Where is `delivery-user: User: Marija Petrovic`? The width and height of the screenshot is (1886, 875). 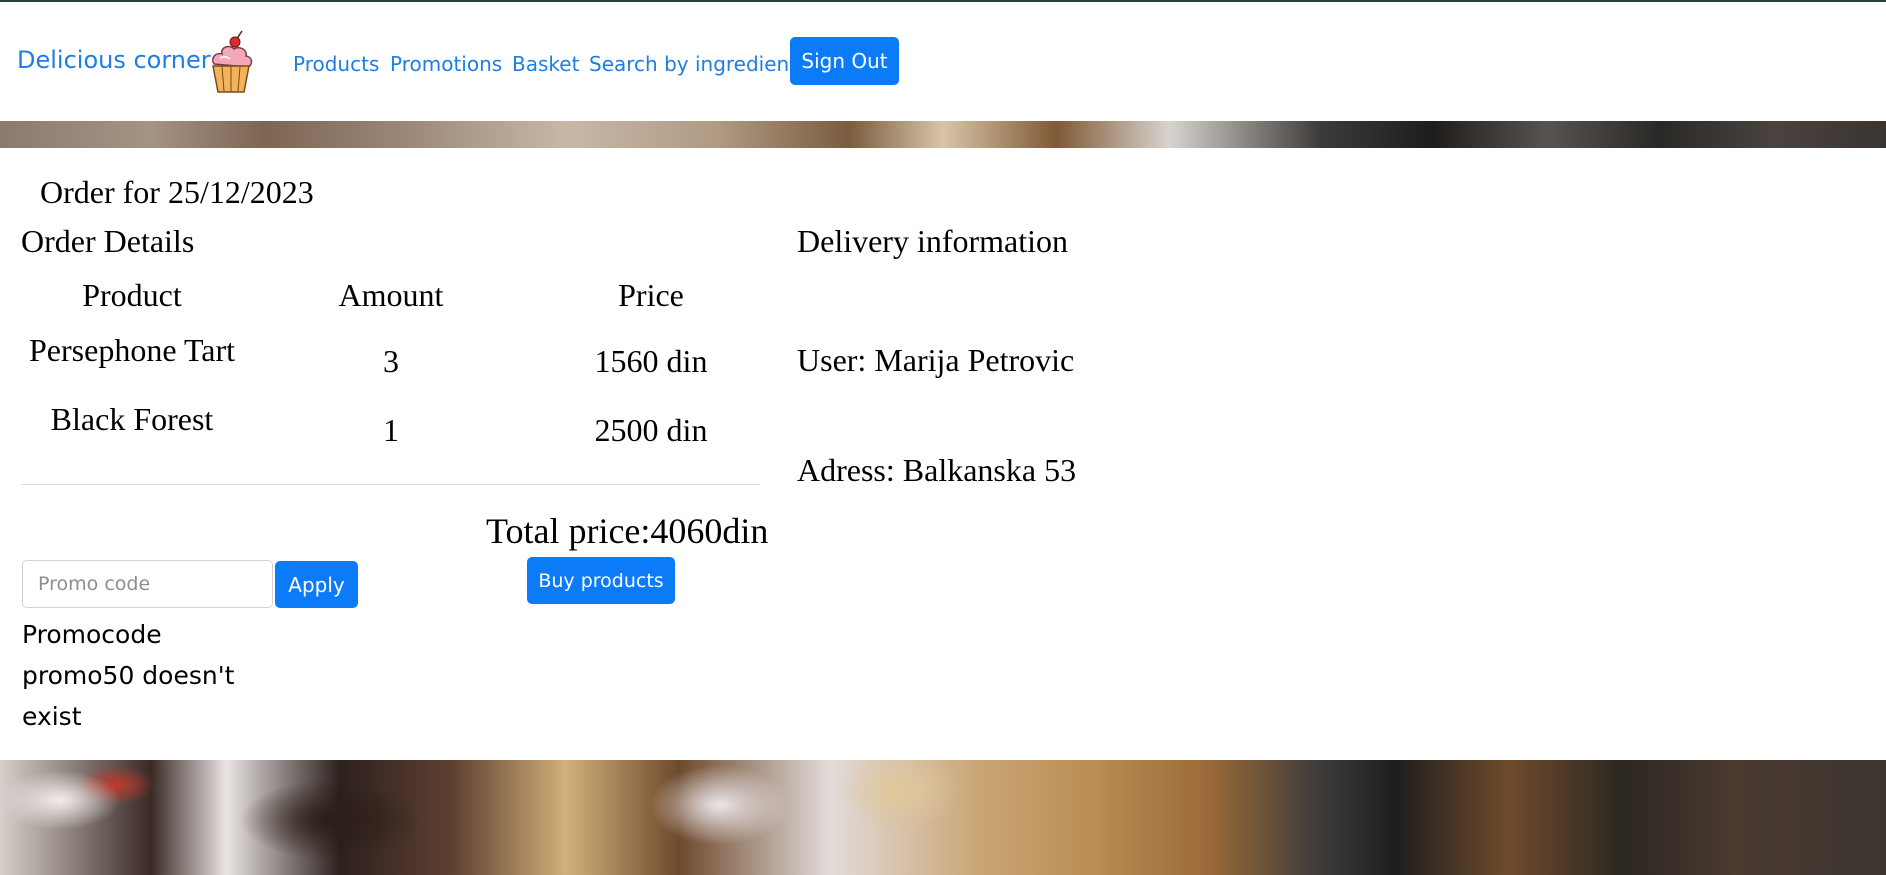 delivery-user: User: Marija Petrovic is located at coordinates (936, 360).